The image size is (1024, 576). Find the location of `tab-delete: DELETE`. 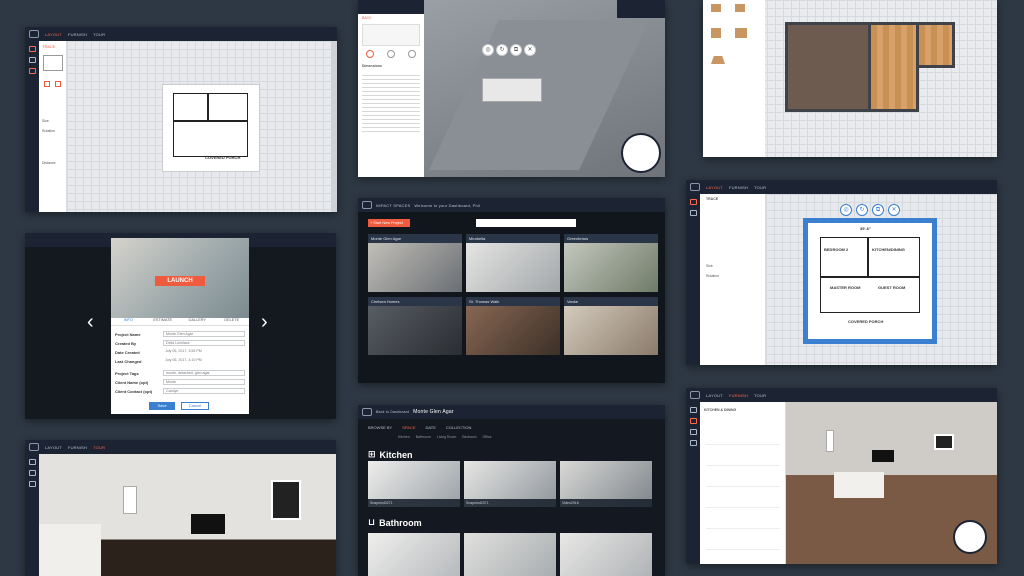

tab-delete: DELETE is located at coordinates (232, 321).